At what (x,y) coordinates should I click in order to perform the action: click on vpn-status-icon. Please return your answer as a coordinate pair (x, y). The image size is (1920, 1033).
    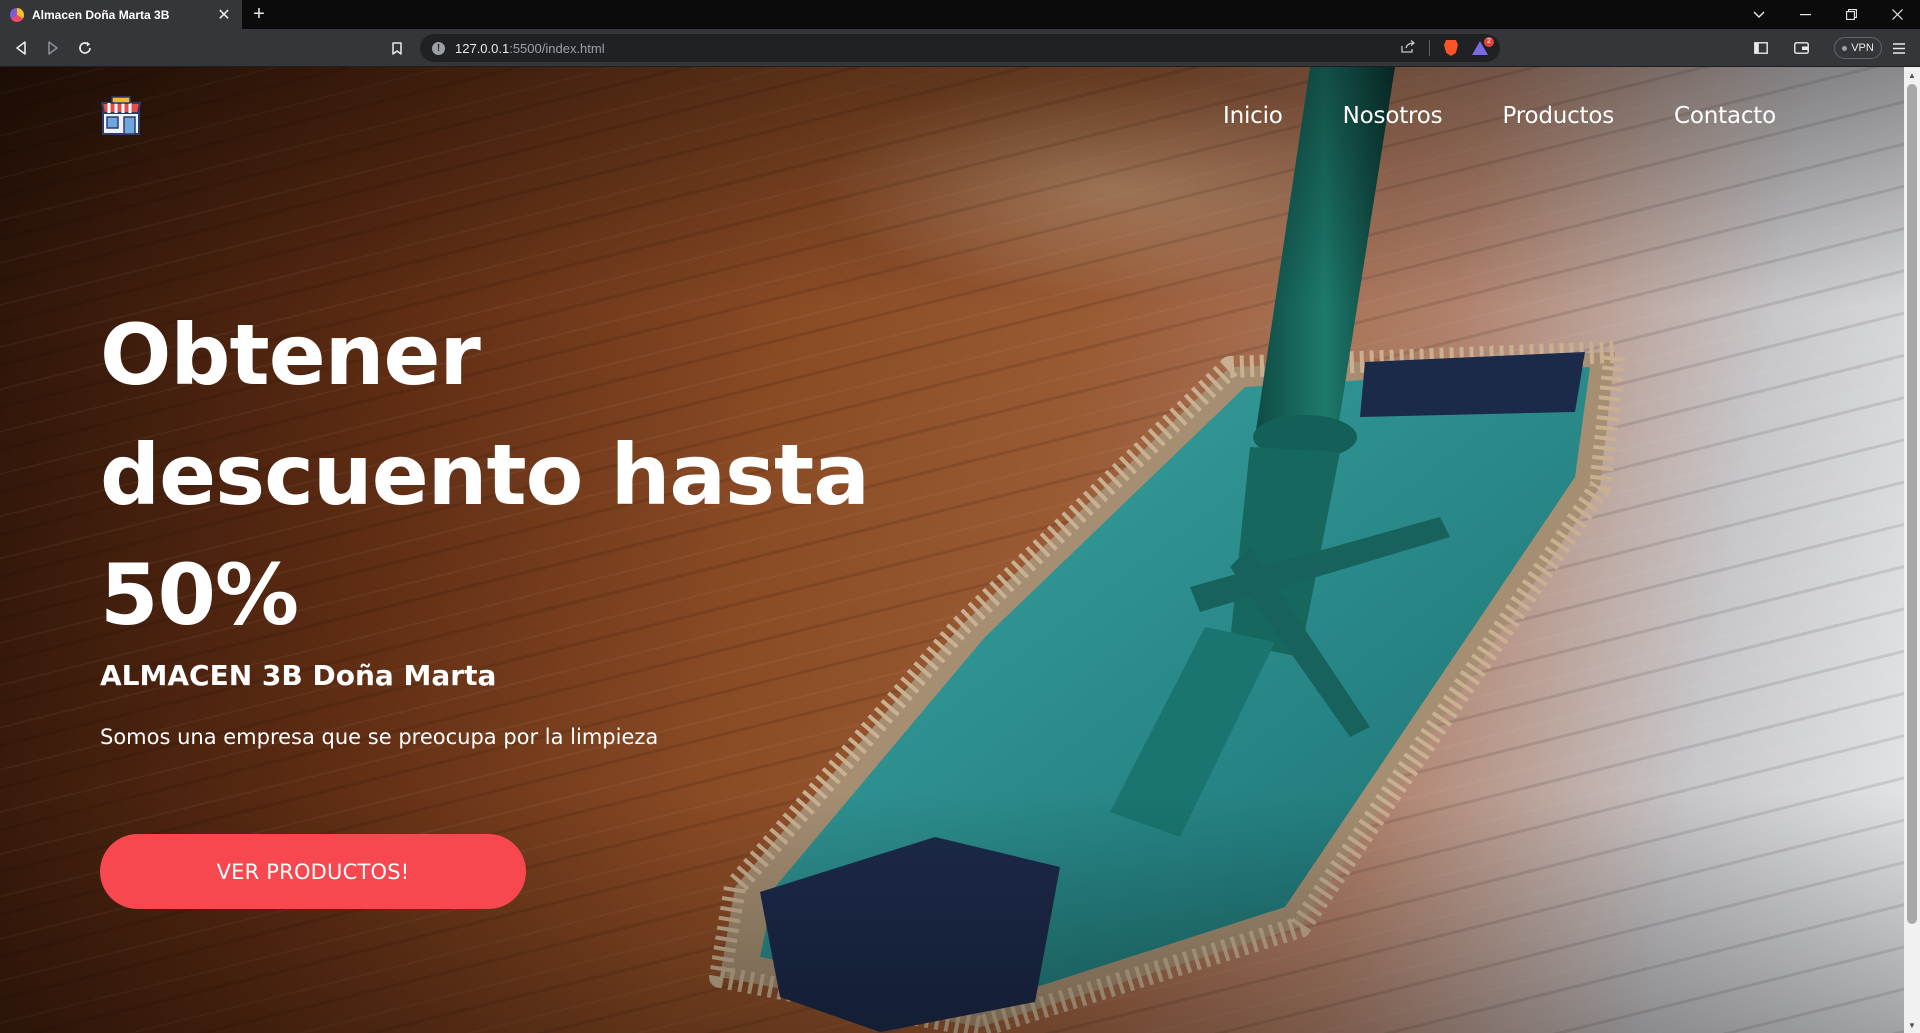
    Looking at the image, I should click on (1845, 48).